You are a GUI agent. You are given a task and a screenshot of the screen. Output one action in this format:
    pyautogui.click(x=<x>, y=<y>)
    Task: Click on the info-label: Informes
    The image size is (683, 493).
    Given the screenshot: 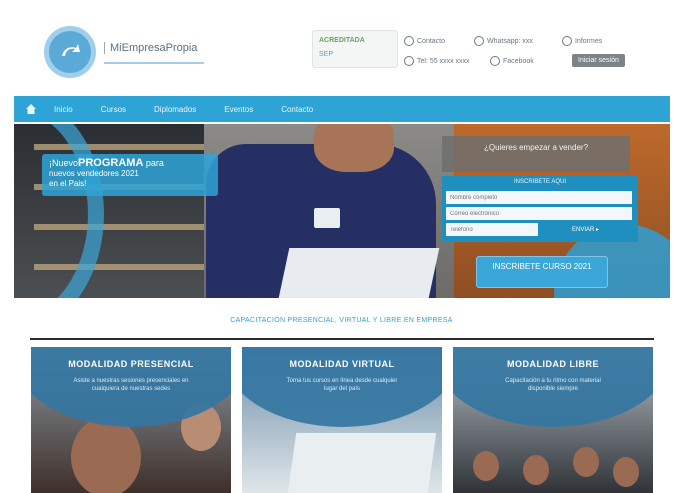 What is the action you would take?
    pyautogui.click(x=589, y=41)
    